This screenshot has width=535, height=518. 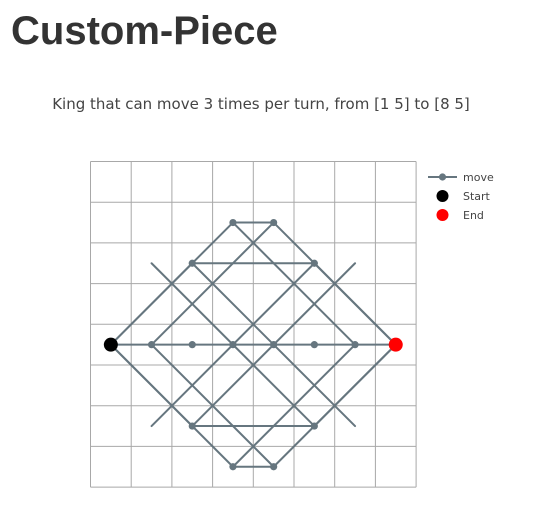 What do you see at coordinates (110, 344) in the screenshot?
I see `start-point` at bounding box center [110, 344].